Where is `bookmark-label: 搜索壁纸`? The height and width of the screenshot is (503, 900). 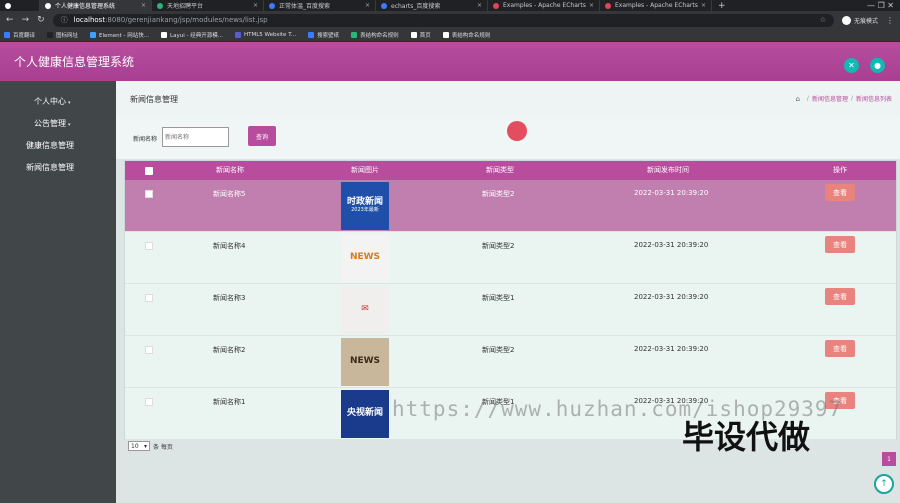
bookmark-label: 搜索壁纸 is located at coordinates (328, 36).